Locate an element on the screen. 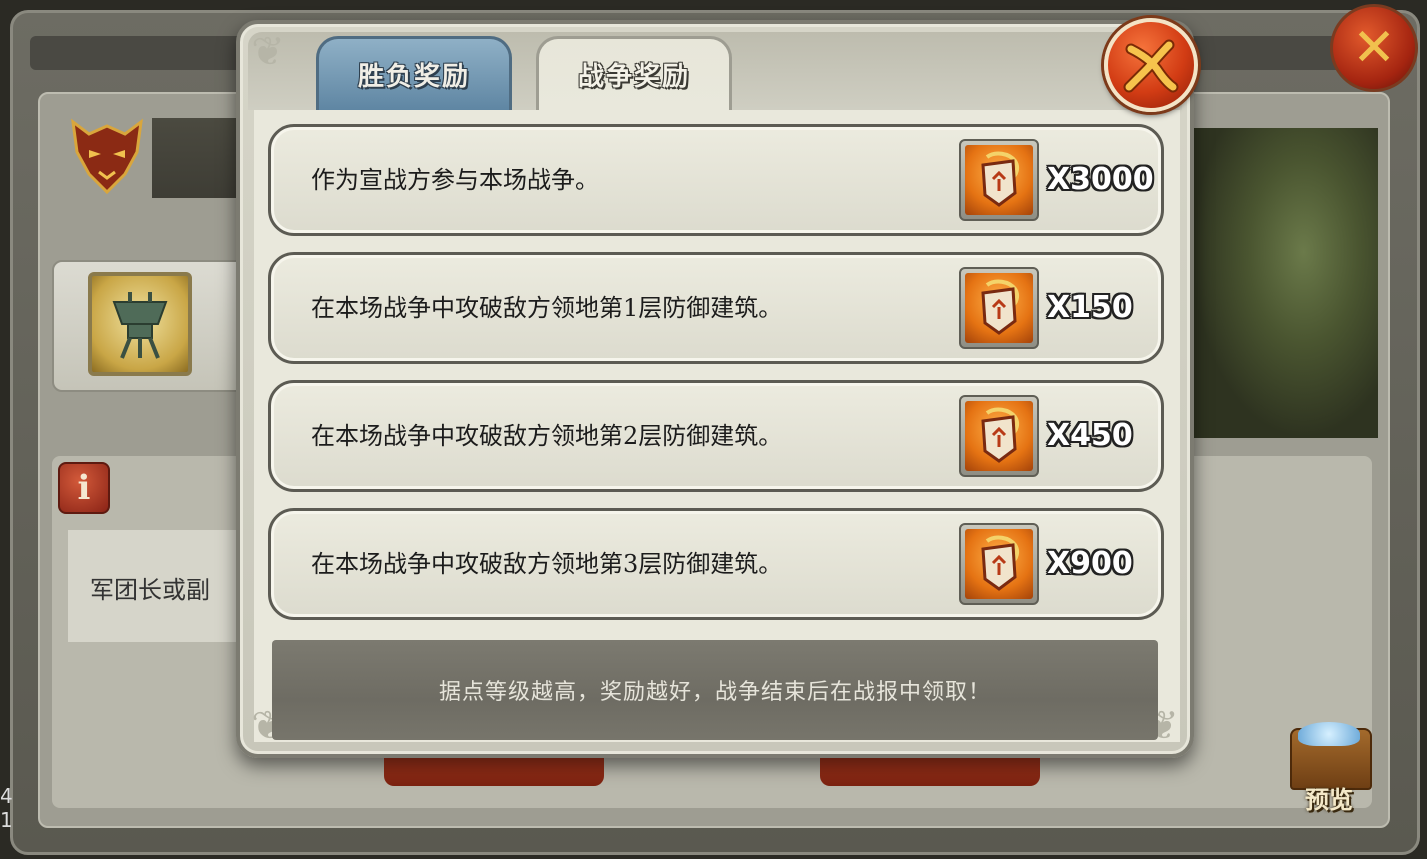  close-x-icon is located at coordinates (1151, 66).